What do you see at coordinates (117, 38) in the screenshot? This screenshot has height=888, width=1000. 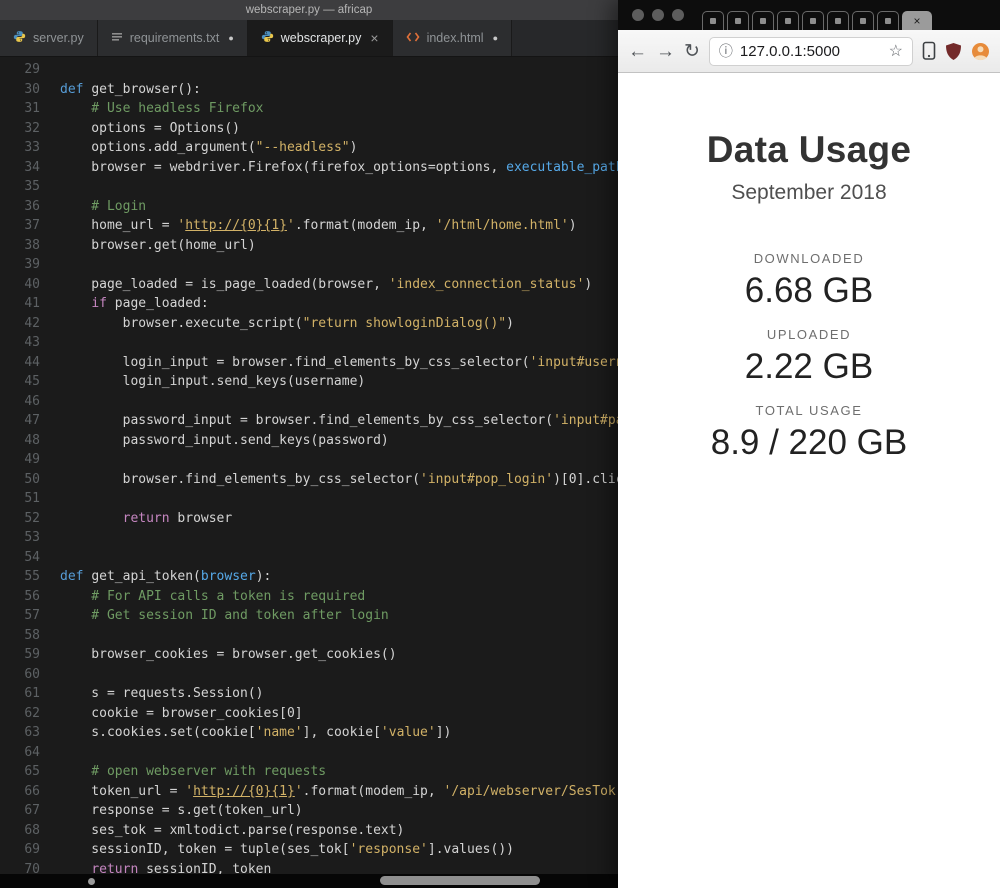 I see `text-file-icon` at bounding box center [117, 38].